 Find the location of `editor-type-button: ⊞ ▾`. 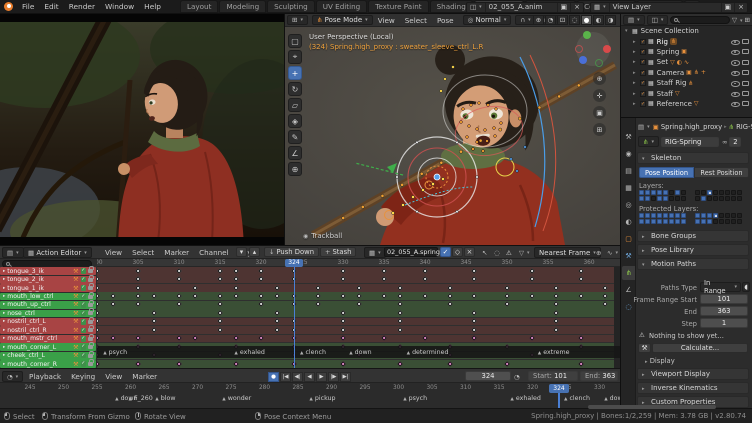

editor-type-button: ⊞ ▾ is located at coordinates (297, 20).